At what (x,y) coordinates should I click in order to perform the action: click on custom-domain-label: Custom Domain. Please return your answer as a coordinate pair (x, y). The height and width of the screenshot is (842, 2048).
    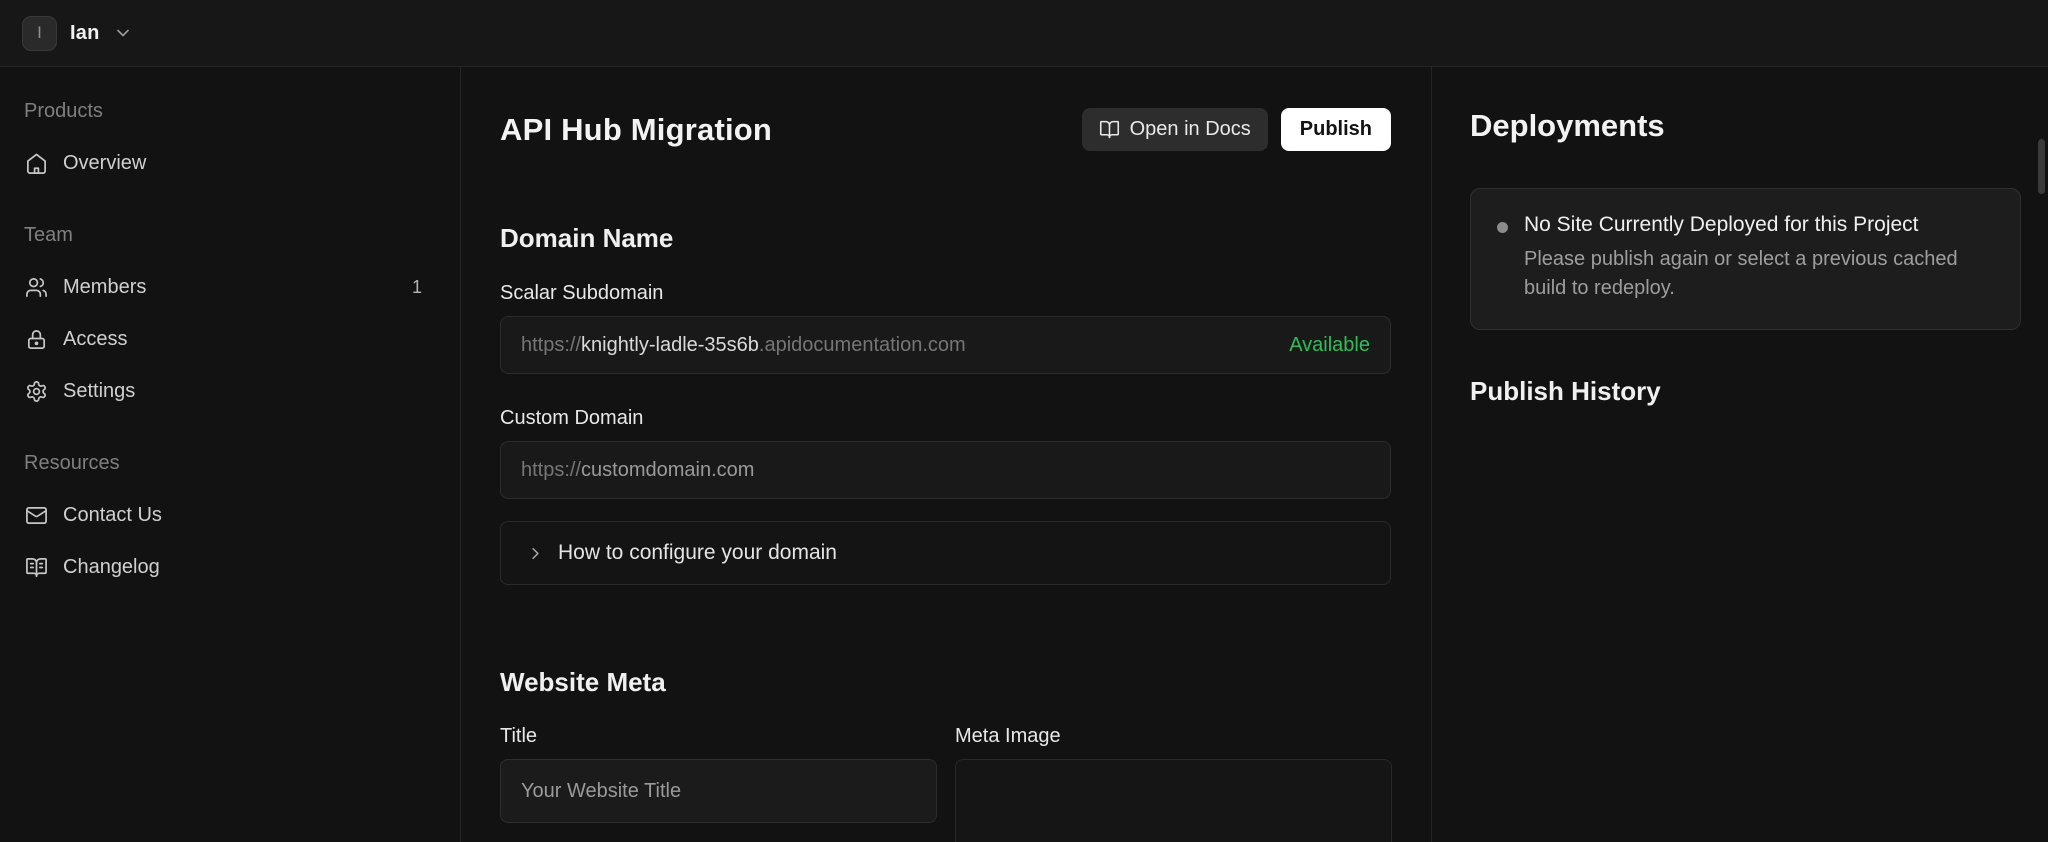
    Looking at the image, I should click on (572, 418).